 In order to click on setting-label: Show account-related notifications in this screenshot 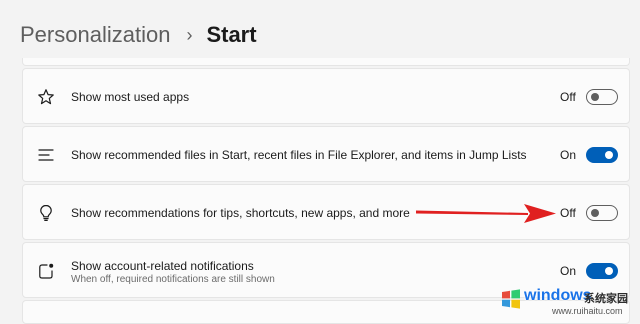, I will do `click(162, 266)`.